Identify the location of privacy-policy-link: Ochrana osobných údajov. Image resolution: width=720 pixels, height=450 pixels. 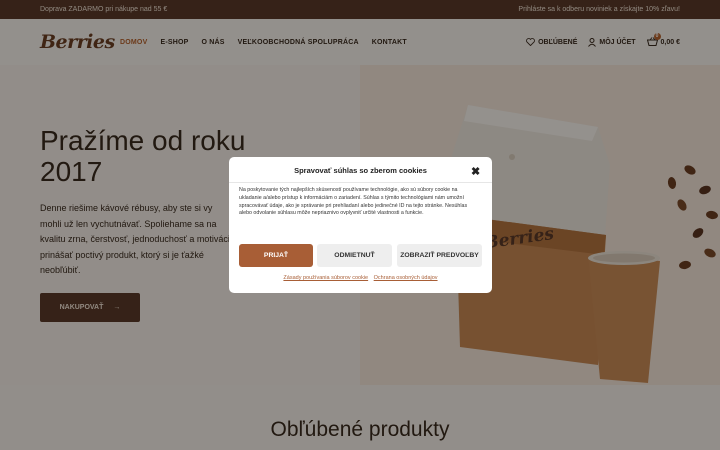
(406, 278).